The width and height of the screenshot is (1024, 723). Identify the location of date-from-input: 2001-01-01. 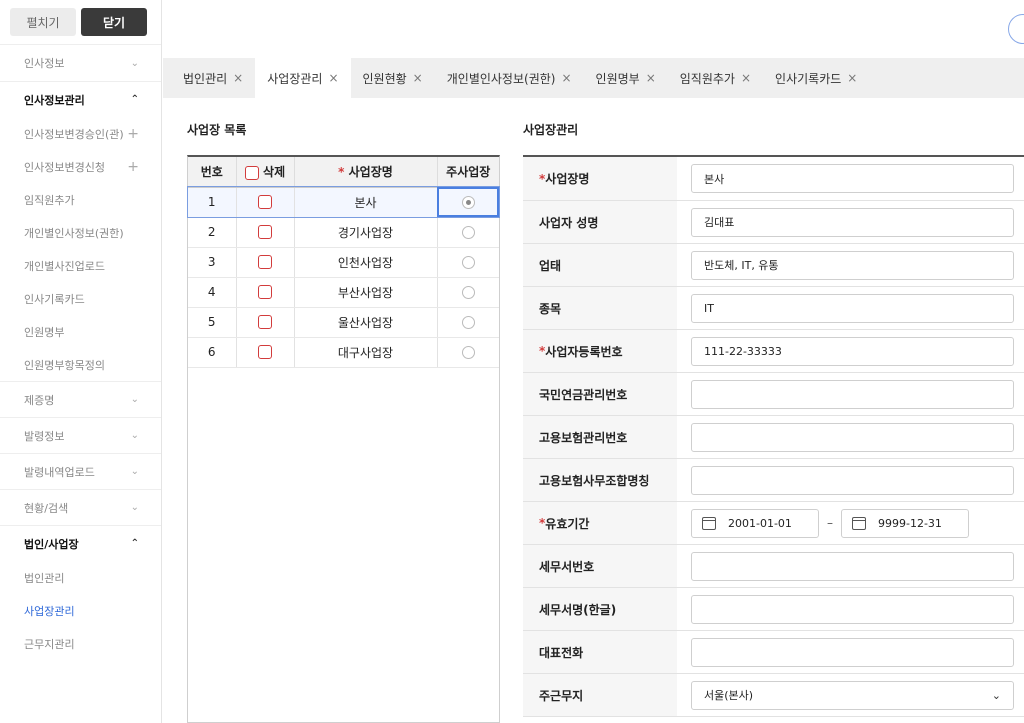
(755, 523).